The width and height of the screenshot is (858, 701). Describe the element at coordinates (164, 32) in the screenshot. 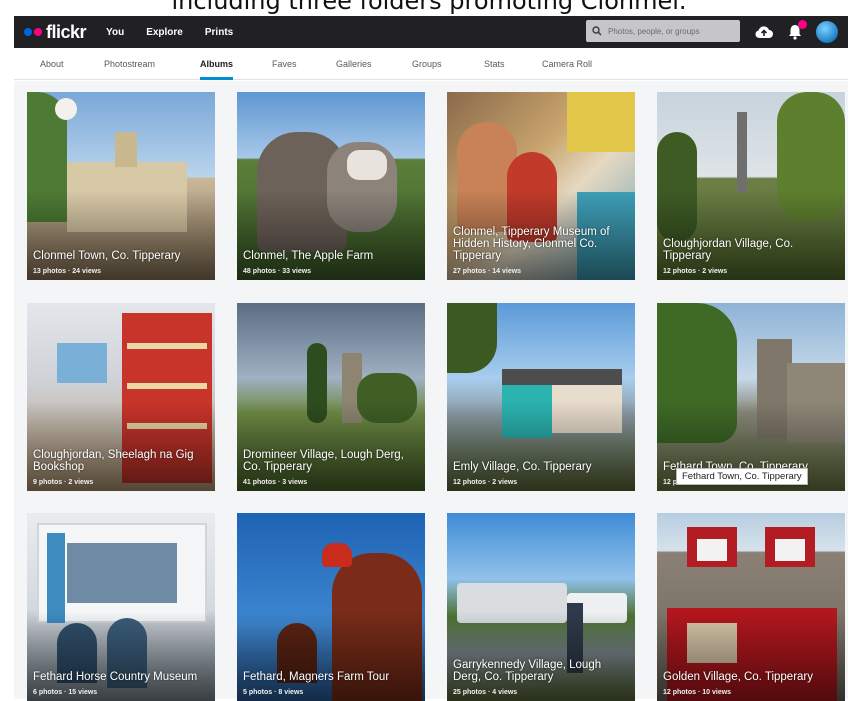

I see `nav-explore: Explore` at that location.